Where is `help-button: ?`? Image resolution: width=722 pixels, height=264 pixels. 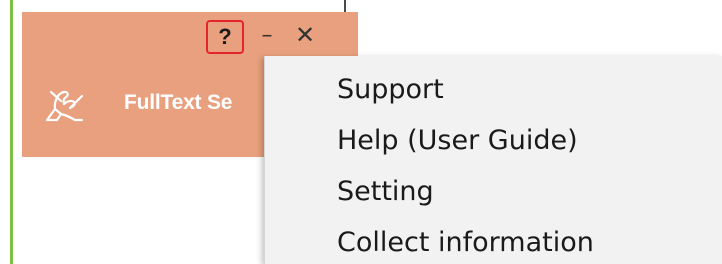
help-button: ? is located at coordinates (225, 37).